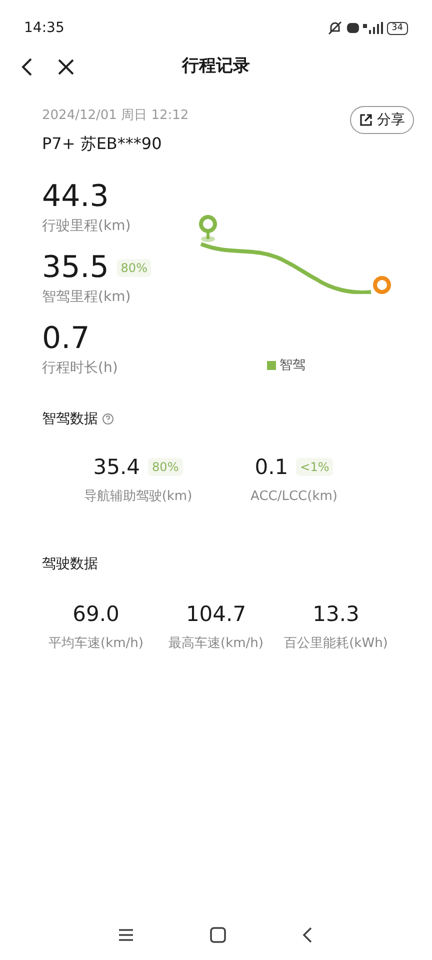  What do you see at coordinates (216, 644) in the screenshot?
I see `stat-label: 最高车速(km/h)` at bounding box center [216, 644].